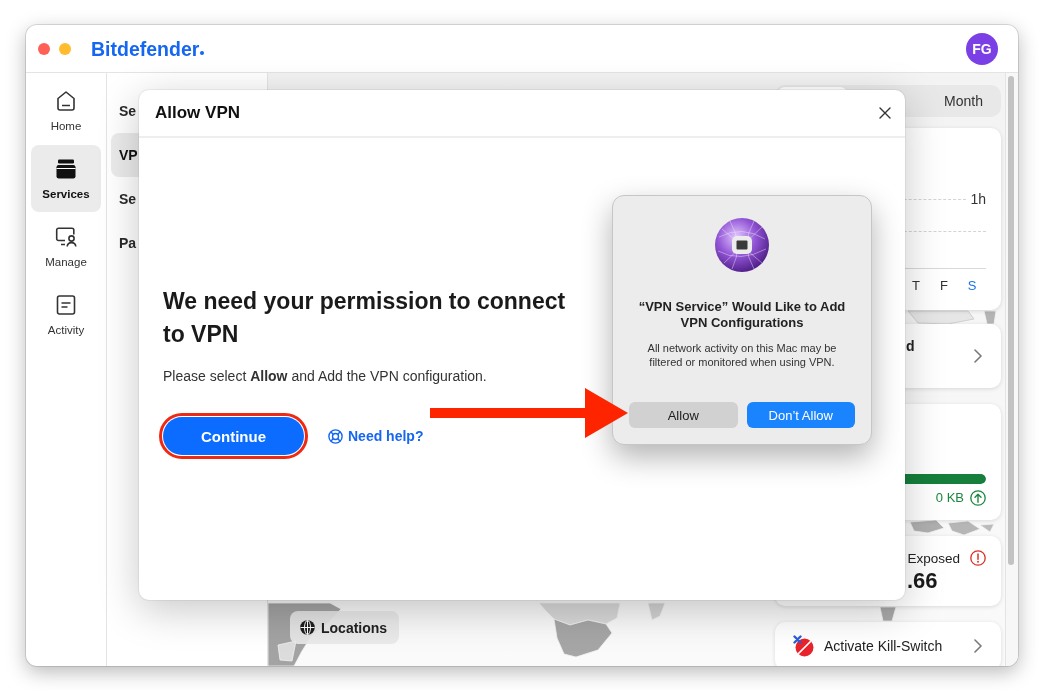 The image size is (1044, 691). What do you see at coordinates (933, 558) in the screenshot?
I see `exposure-label: Exposed` at bounding box center [933, 558].